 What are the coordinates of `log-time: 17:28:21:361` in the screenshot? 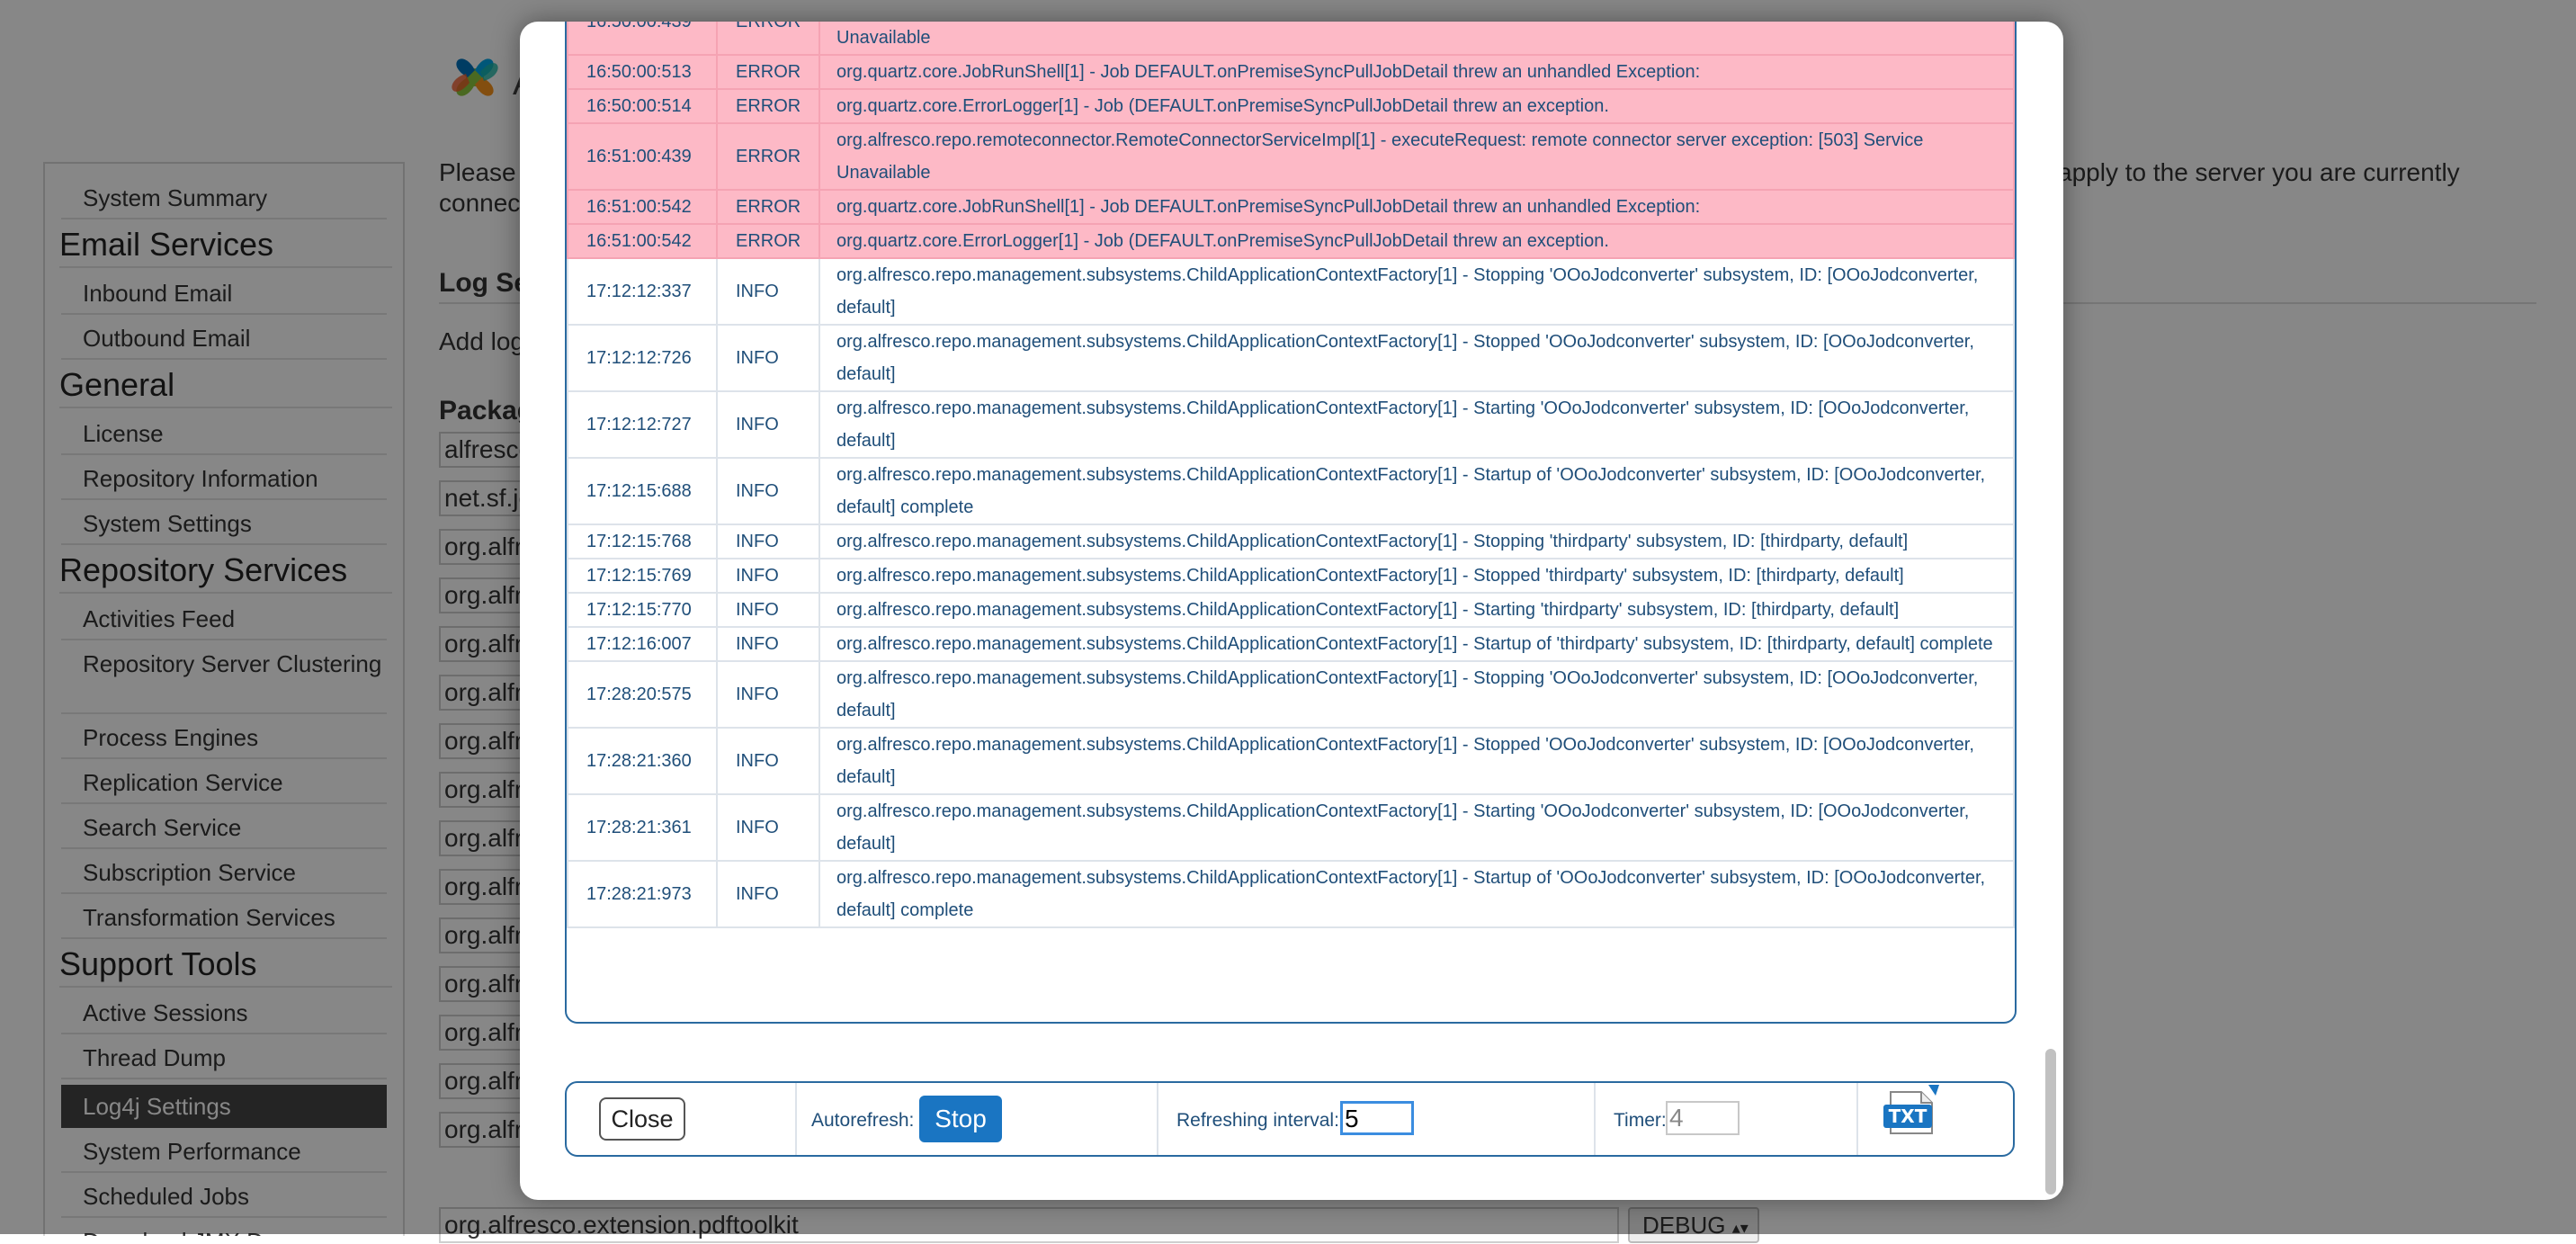 It's located at (642, 827).